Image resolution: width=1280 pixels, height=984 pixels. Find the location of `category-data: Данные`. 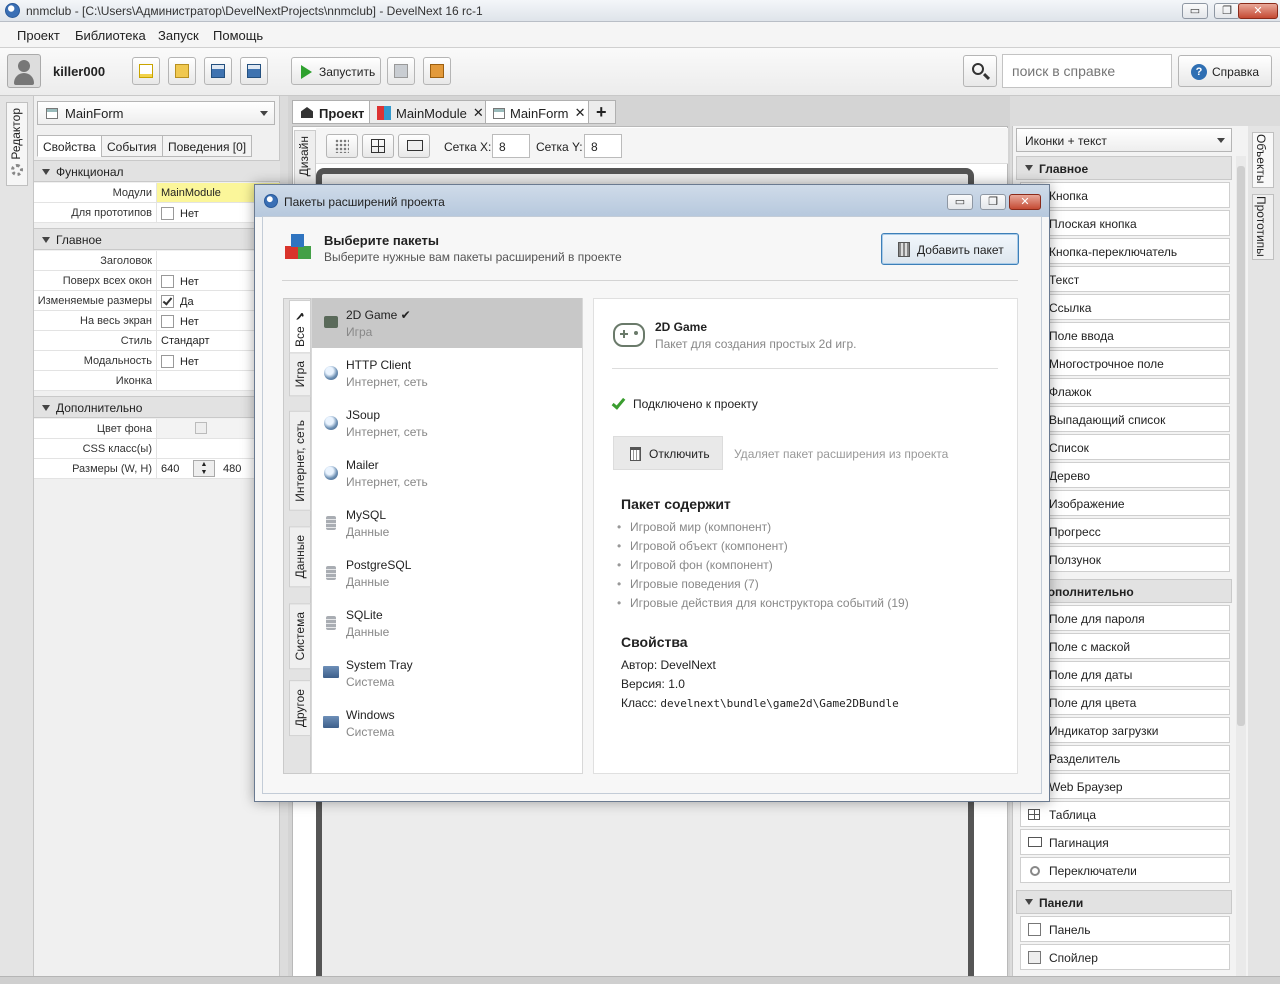

category-data: Данные is located at coordinates (300, 557).